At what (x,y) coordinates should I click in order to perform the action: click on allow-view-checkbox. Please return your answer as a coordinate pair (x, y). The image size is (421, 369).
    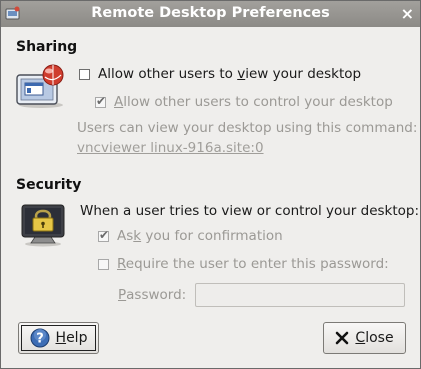
    Looking at the image, I should click on (84, 74).